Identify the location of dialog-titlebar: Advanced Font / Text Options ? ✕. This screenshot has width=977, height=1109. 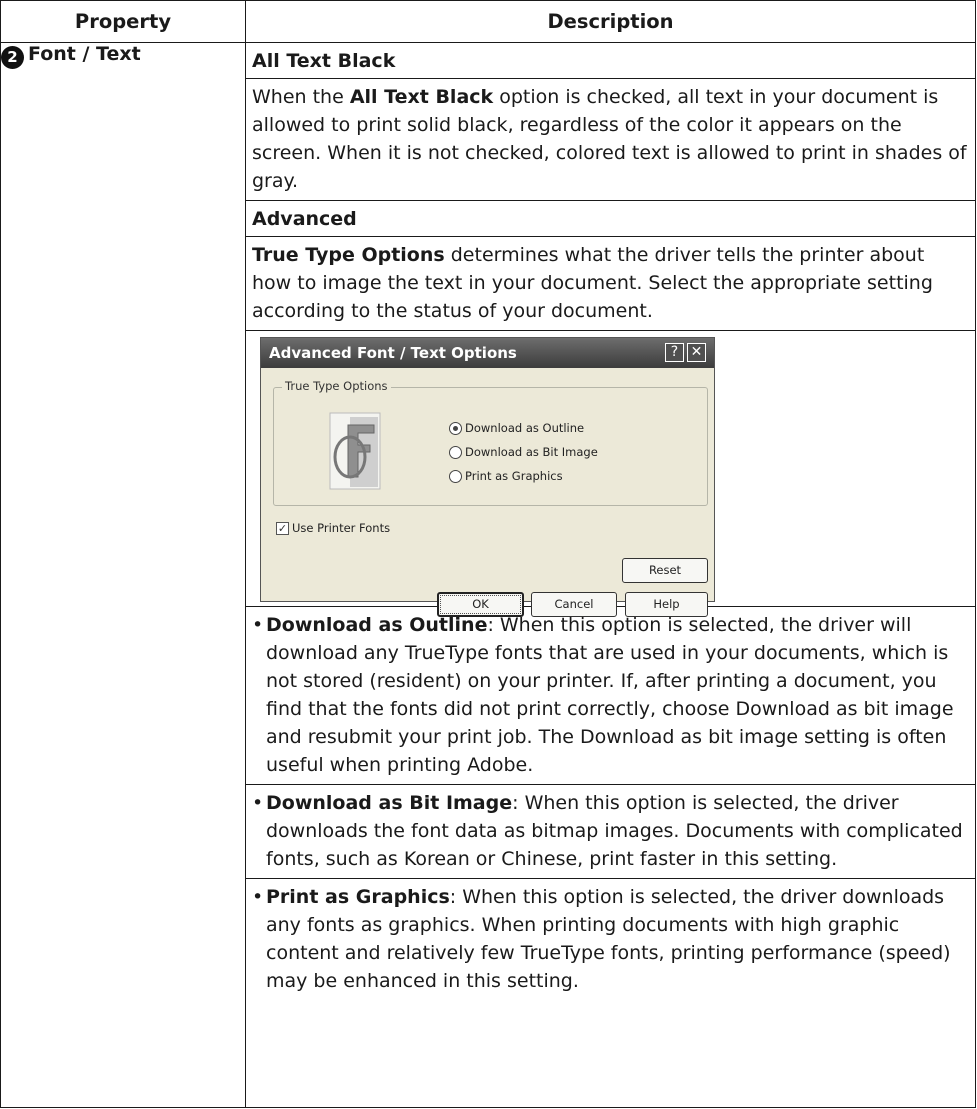
(487, 353).